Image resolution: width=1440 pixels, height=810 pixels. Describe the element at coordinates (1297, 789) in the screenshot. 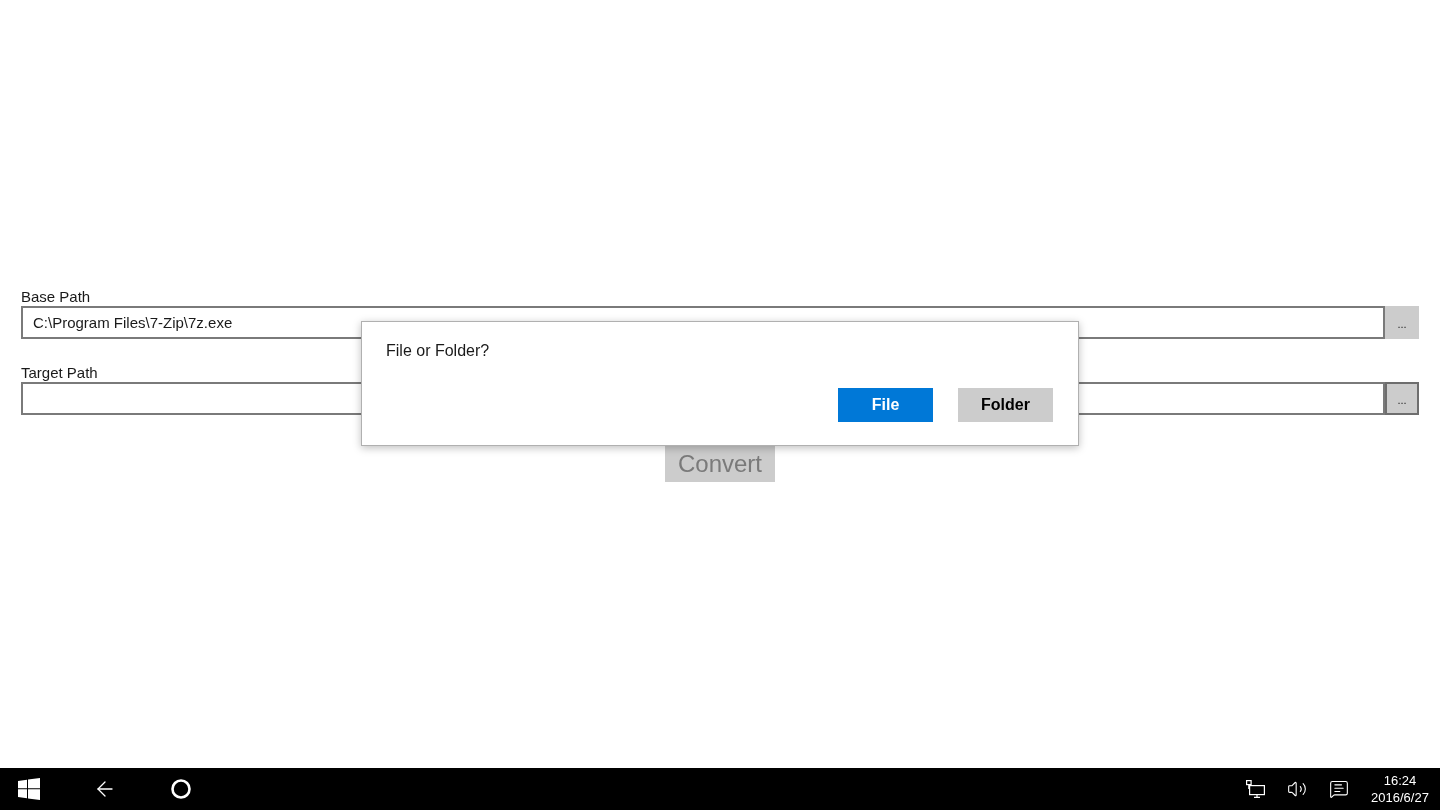

I see `volume-icon` at that location.